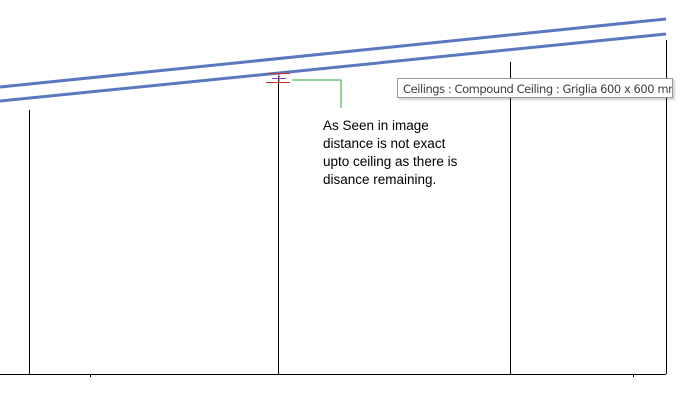  I want to click on annotation-line: upto ceiling as there is, so click(390, 161).